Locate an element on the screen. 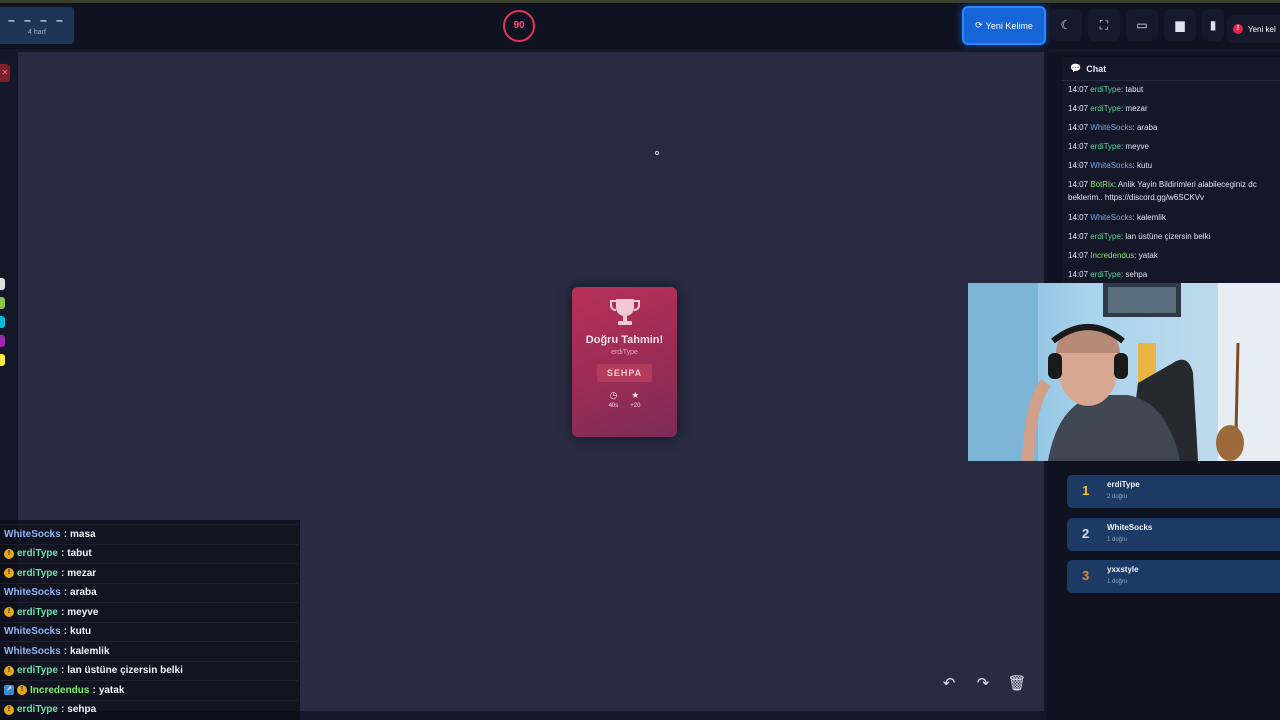 The width and height of the screenshot is (1280, 720). chat-message: meyve is located at coordinates (83, 612).